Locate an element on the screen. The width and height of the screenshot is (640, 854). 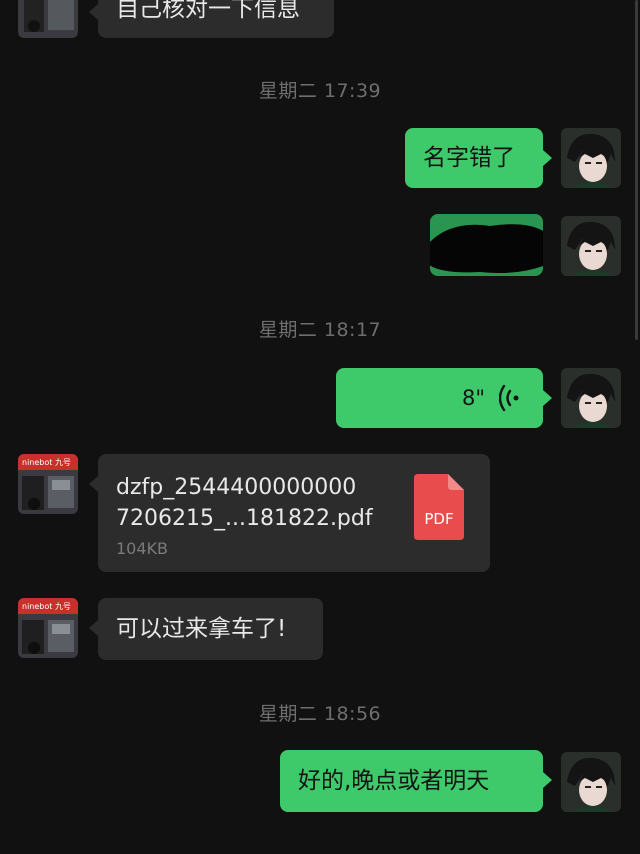
file-name-line2: 7206215_...181822.pdf is located at coordinates (244, 518).